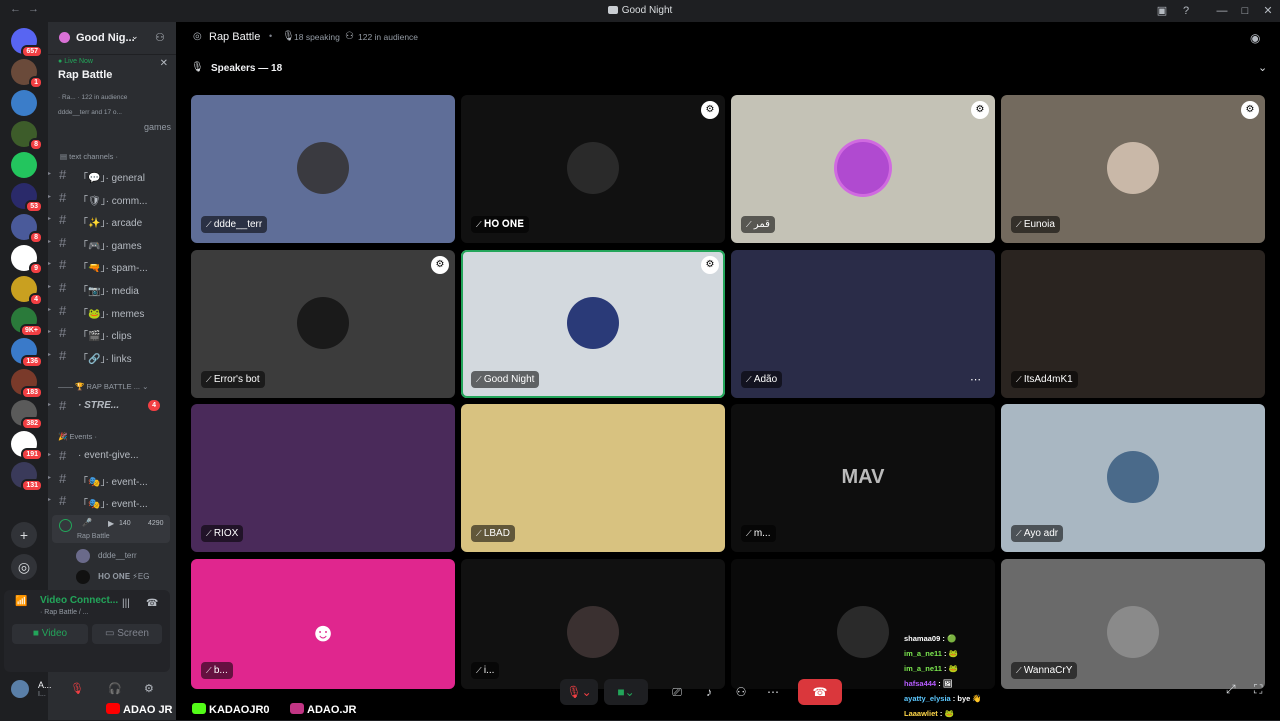 Image resolution: width=1280 pixels, height=721 pixels. Describe the element at coordinates (323, 323) in the screenshot. I see `participant-tile: ⚙ ⟋ Error's bot` at that location.